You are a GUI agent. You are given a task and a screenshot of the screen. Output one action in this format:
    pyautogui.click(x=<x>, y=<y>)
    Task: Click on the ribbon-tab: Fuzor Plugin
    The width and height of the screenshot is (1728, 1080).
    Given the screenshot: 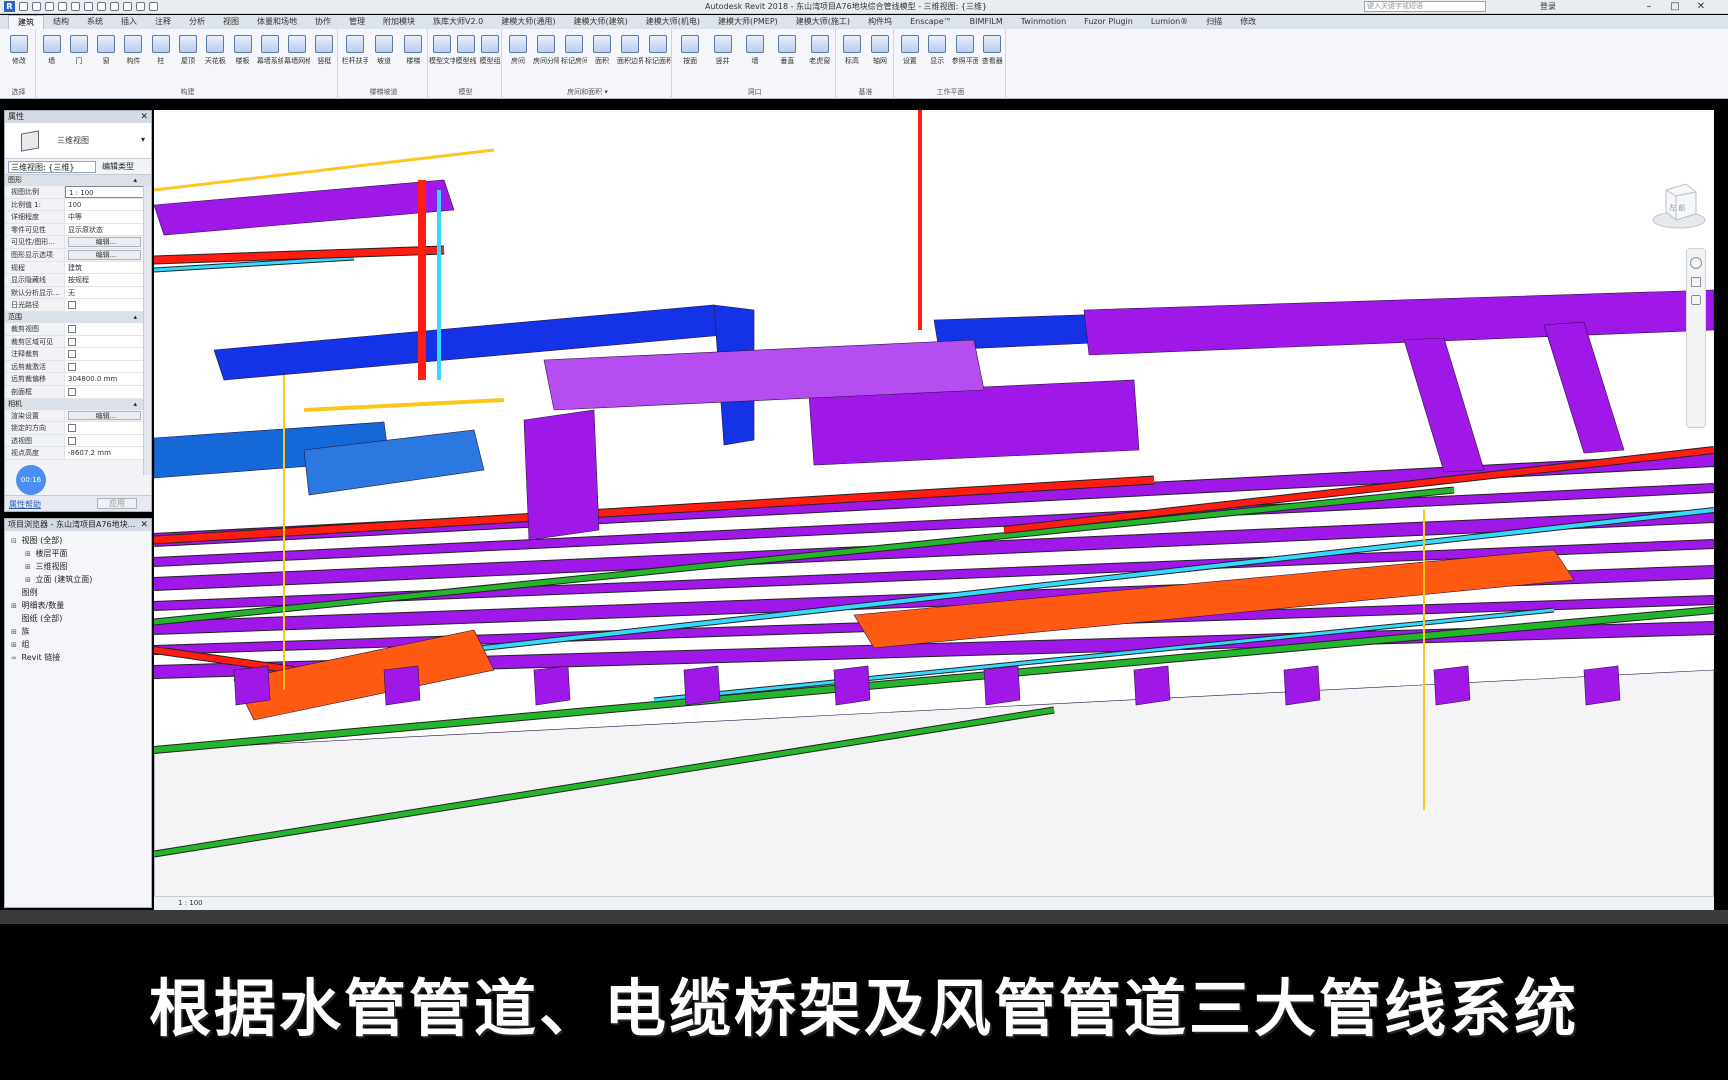 What is the action you would take?
    pyautogui.click(x=1108, y=22)
    